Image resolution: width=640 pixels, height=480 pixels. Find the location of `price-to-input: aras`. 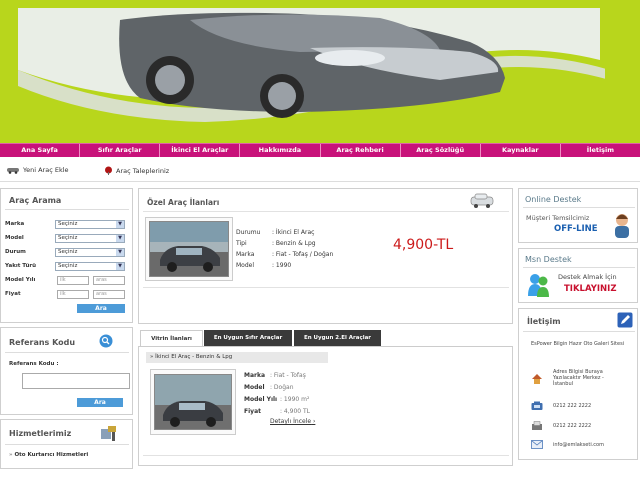

price-to-input: aras is located at coordinates (109, 294).